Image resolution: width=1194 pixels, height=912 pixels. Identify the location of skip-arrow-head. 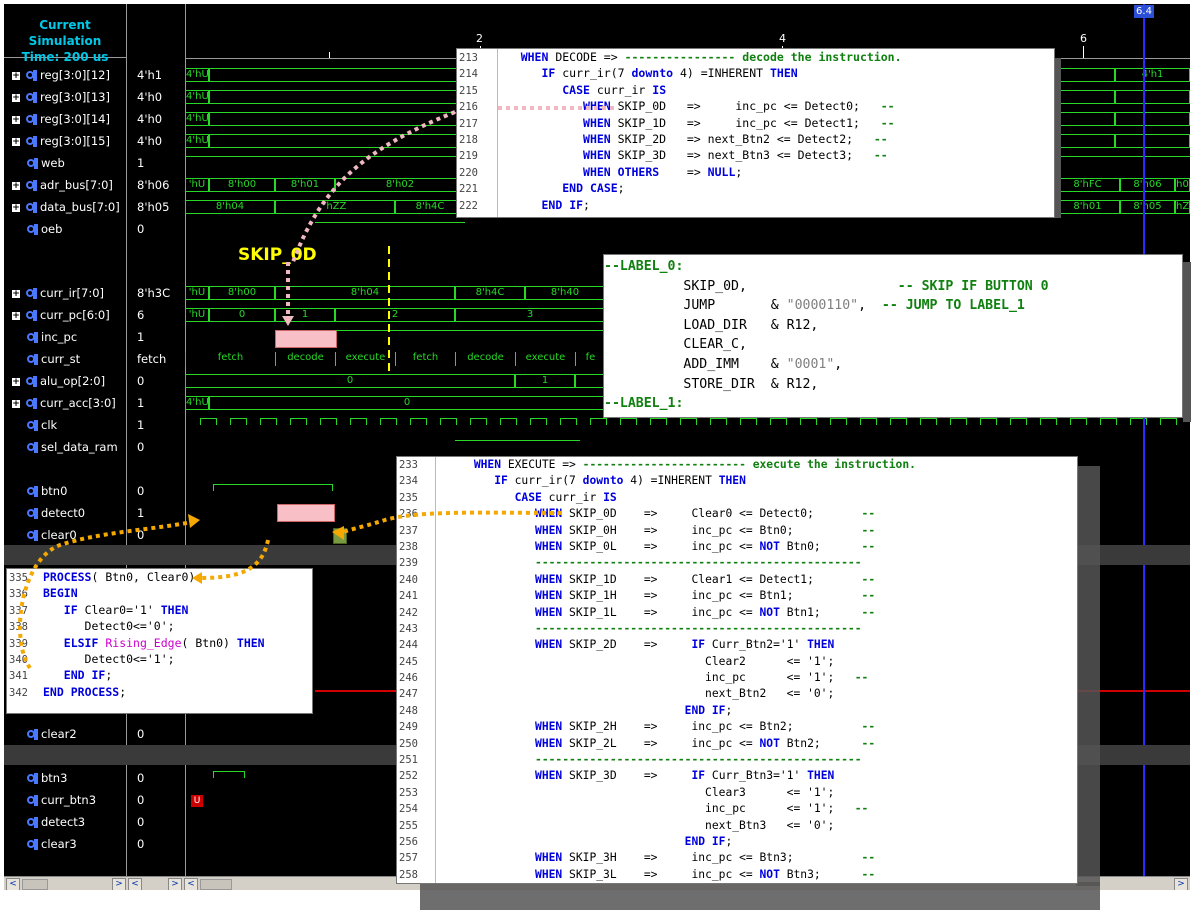
(288, 321).